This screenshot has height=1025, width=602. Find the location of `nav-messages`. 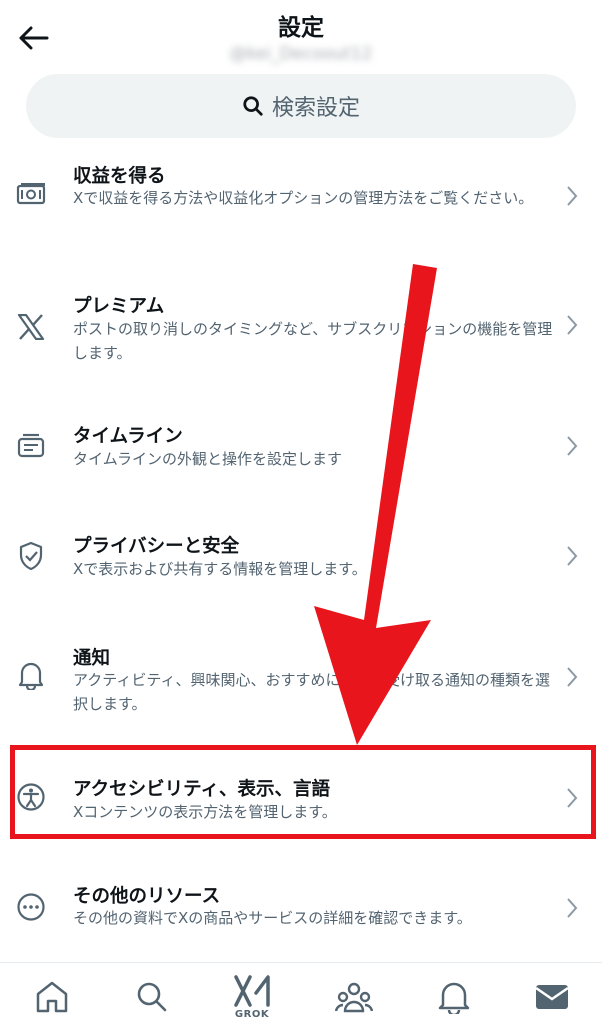

nav-messages is located at coordinates (552, 997).